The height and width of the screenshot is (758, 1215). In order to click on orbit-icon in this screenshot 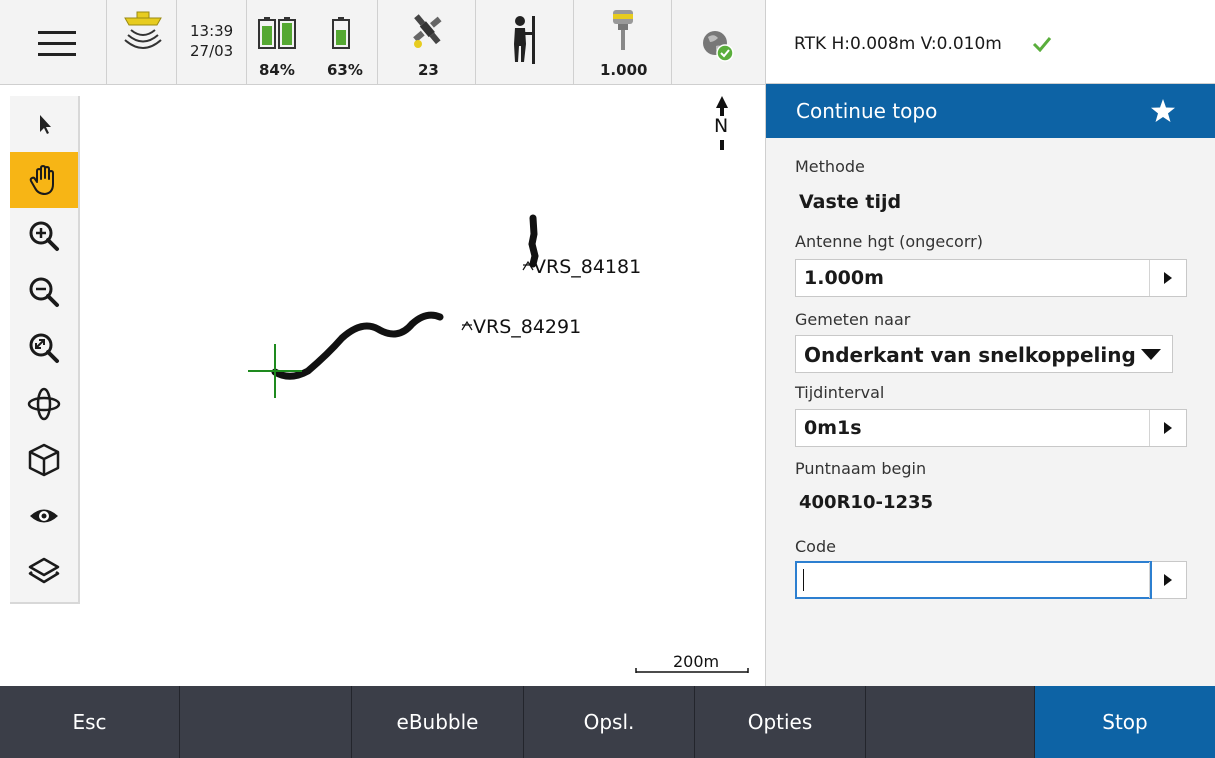, I will do `click(44, 404)`.